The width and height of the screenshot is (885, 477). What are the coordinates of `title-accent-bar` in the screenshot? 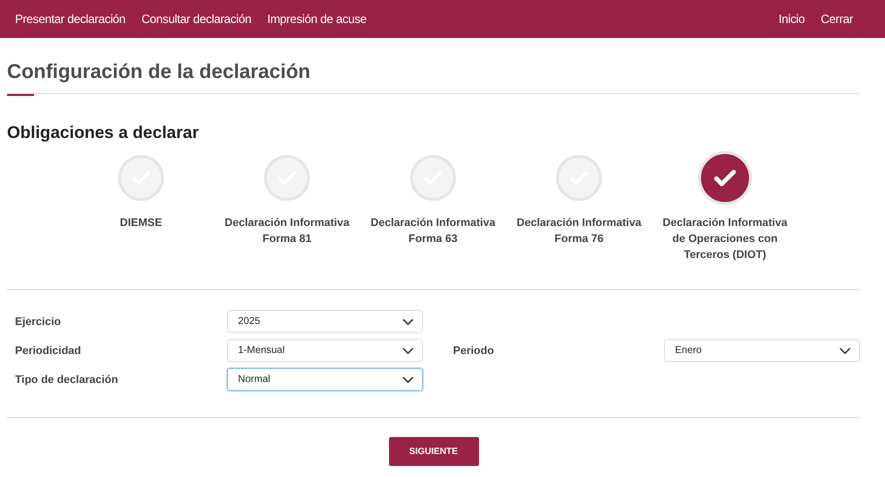 It's located at (20, 94).